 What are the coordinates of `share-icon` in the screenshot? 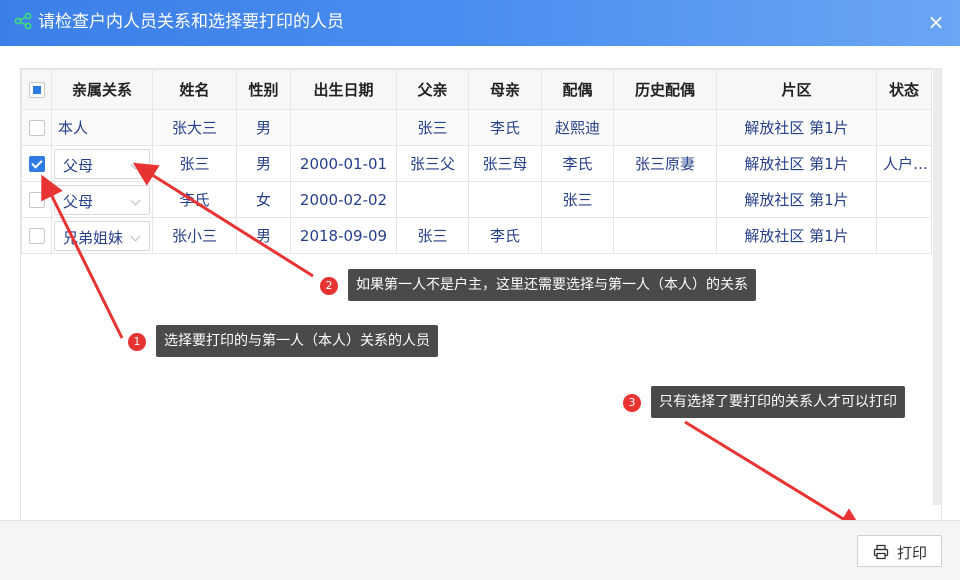 It's located at (23, 21).